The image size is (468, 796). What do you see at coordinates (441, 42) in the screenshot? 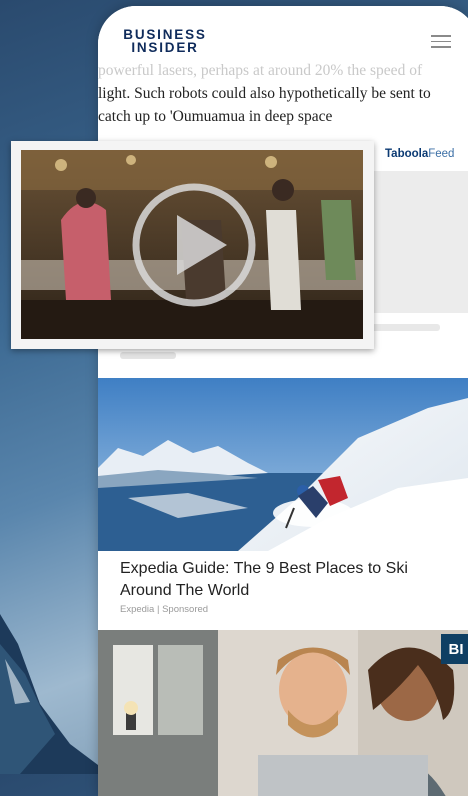
I see `hamburger-menu-icon` at bounding box center [441, 42].